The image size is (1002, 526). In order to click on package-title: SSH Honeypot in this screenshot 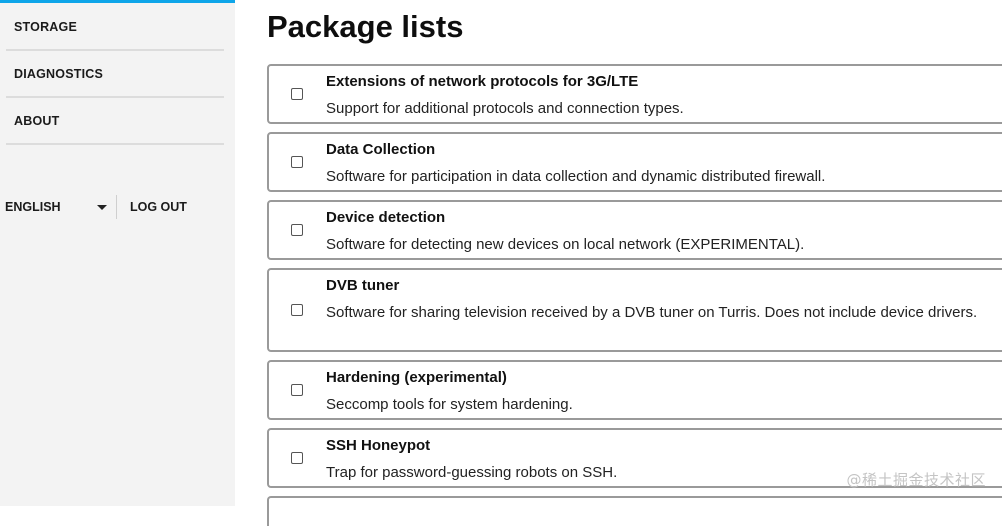, I will do `click(378, 445)`.